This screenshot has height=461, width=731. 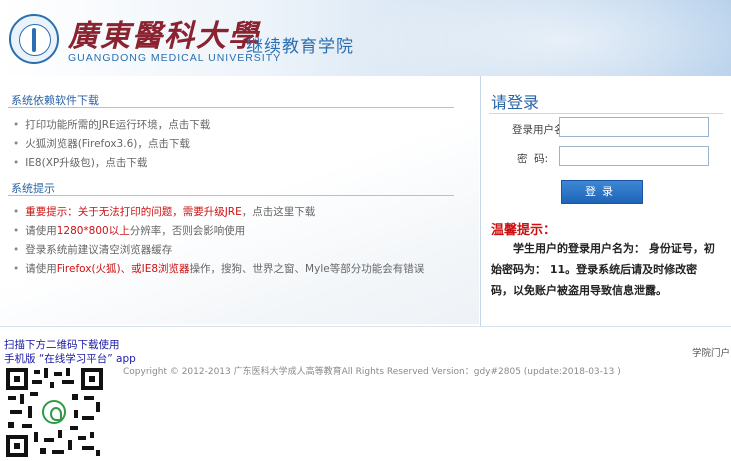 I want to click on college-name: 继续教育学院, so click(x=300, y=47).